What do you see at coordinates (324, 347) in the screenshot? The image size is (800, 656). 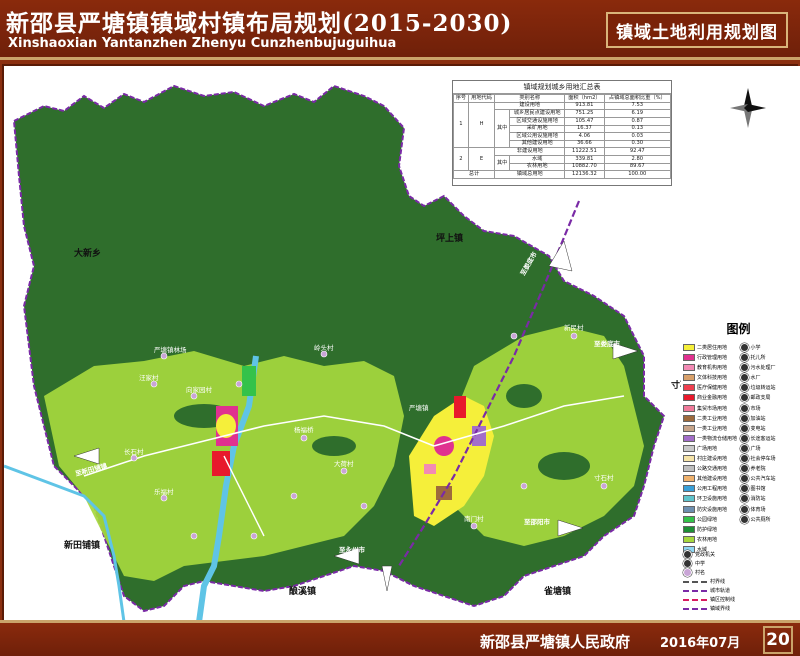 I see `village-label: 岭头村` at bounding box center [324, 347].